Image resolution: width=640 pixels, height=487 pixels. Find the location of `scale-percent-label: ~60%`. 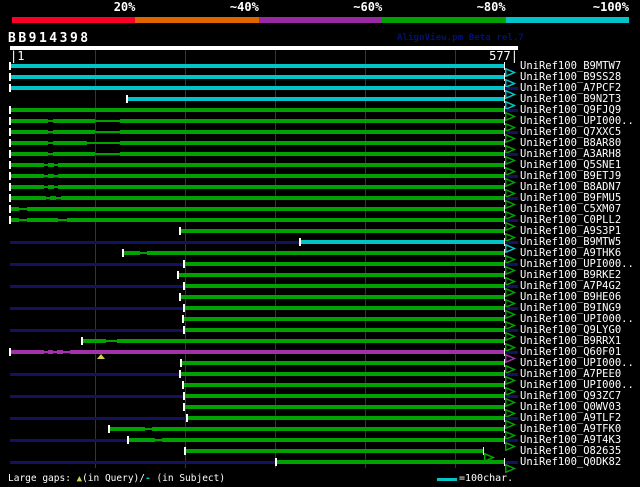

scale-percent-label: ~60% is located at coordinates (368, 7).